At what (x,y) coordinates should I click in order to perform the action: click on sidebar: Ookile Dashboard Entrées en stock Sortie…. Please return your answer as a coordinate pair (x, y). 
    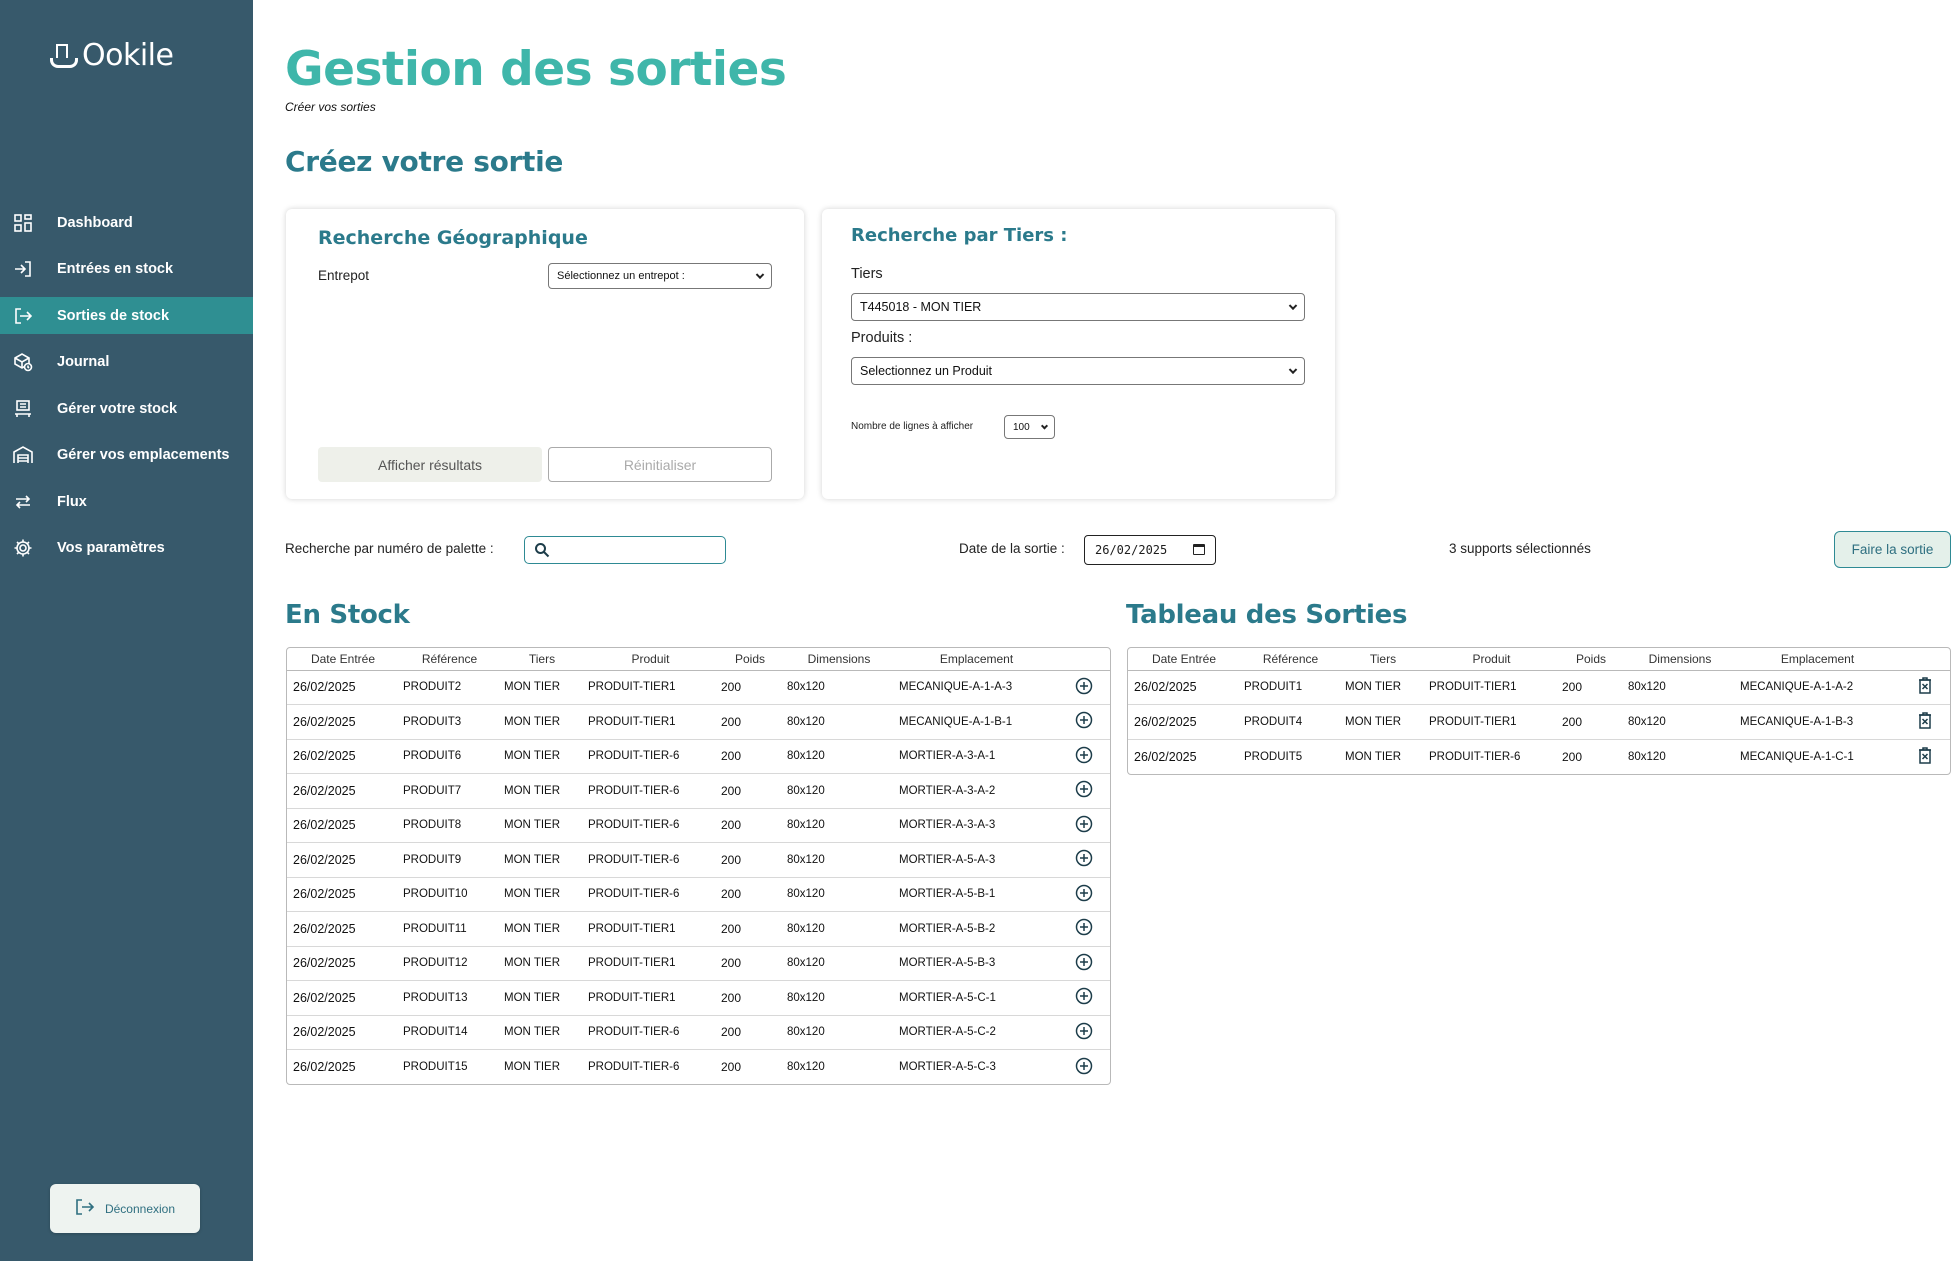
    Looking at the image, I should click on (126, 630).